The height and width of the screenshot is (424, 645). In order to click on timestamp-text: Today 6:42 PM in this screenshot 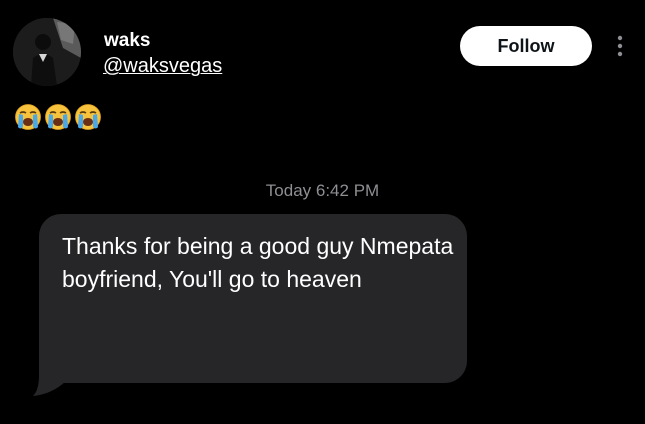, I will do `click(322, 190)`.